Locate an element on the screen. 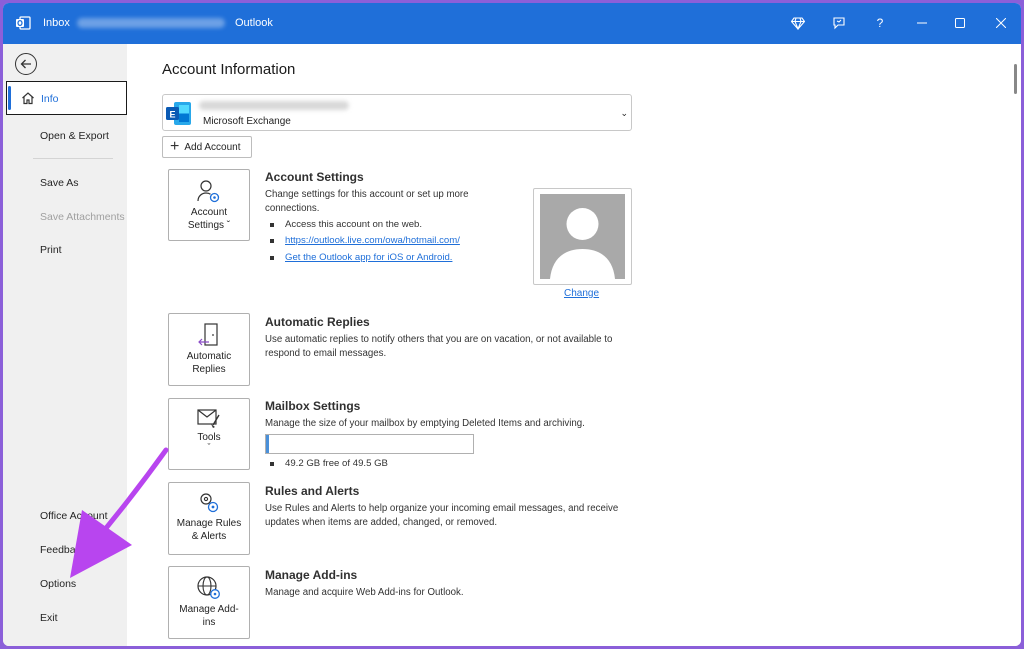 This screenshot has width=1024, height=649. tile-label: Account is located at coordinates (209, 212).